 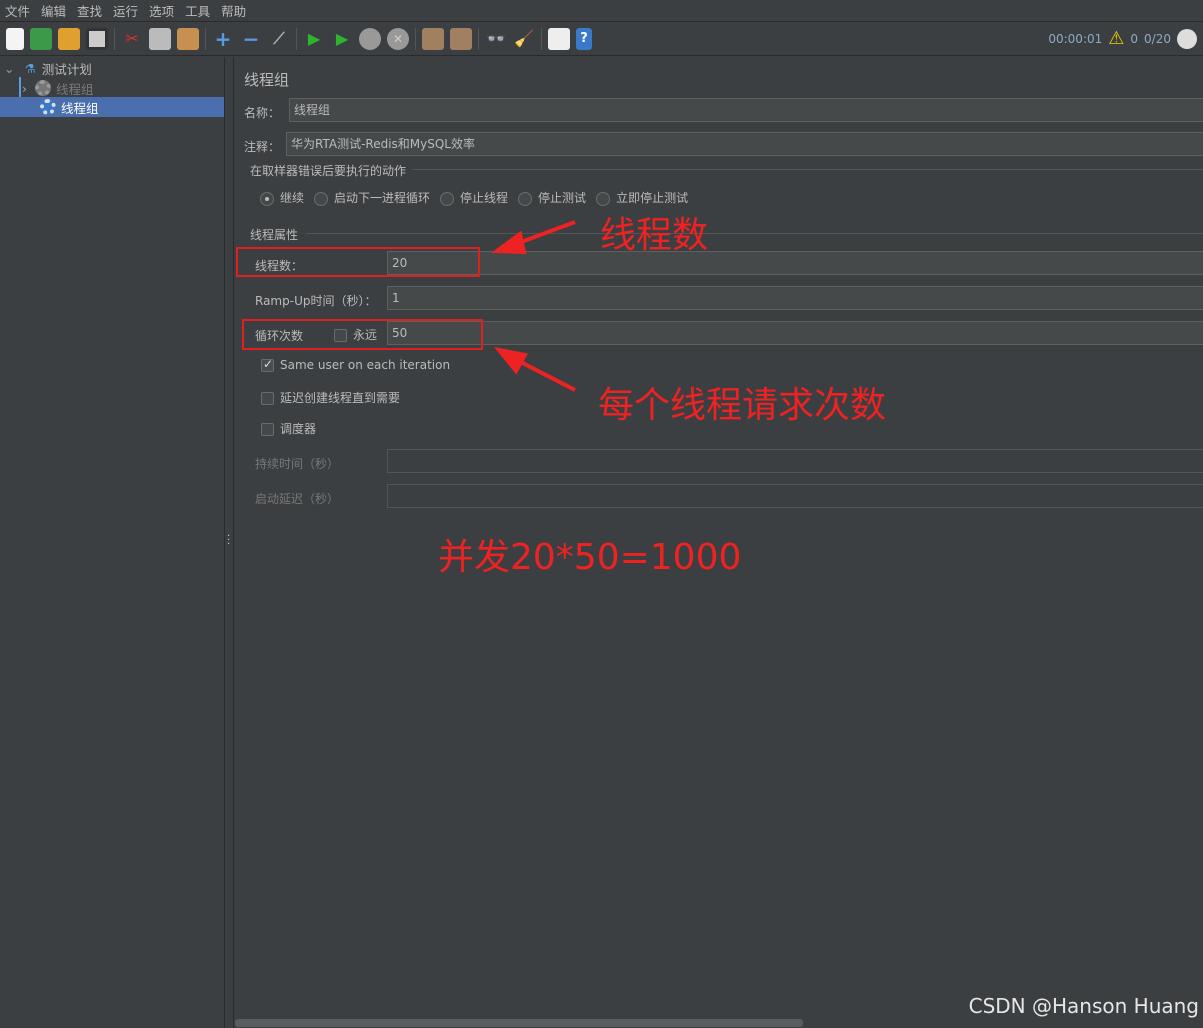 I want to click on loops-annotation: 每个线程请求次数, so click(x=742, y=405).